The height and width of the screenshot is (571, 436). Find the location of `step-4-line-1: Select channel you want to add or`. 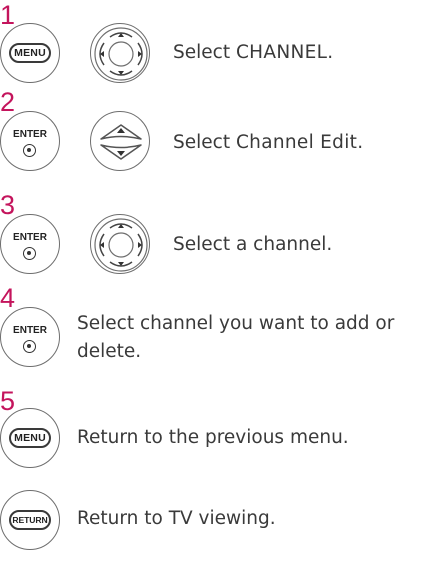

step-4-line-1: Select channel you want to add or is located at coordinates (236, 323).